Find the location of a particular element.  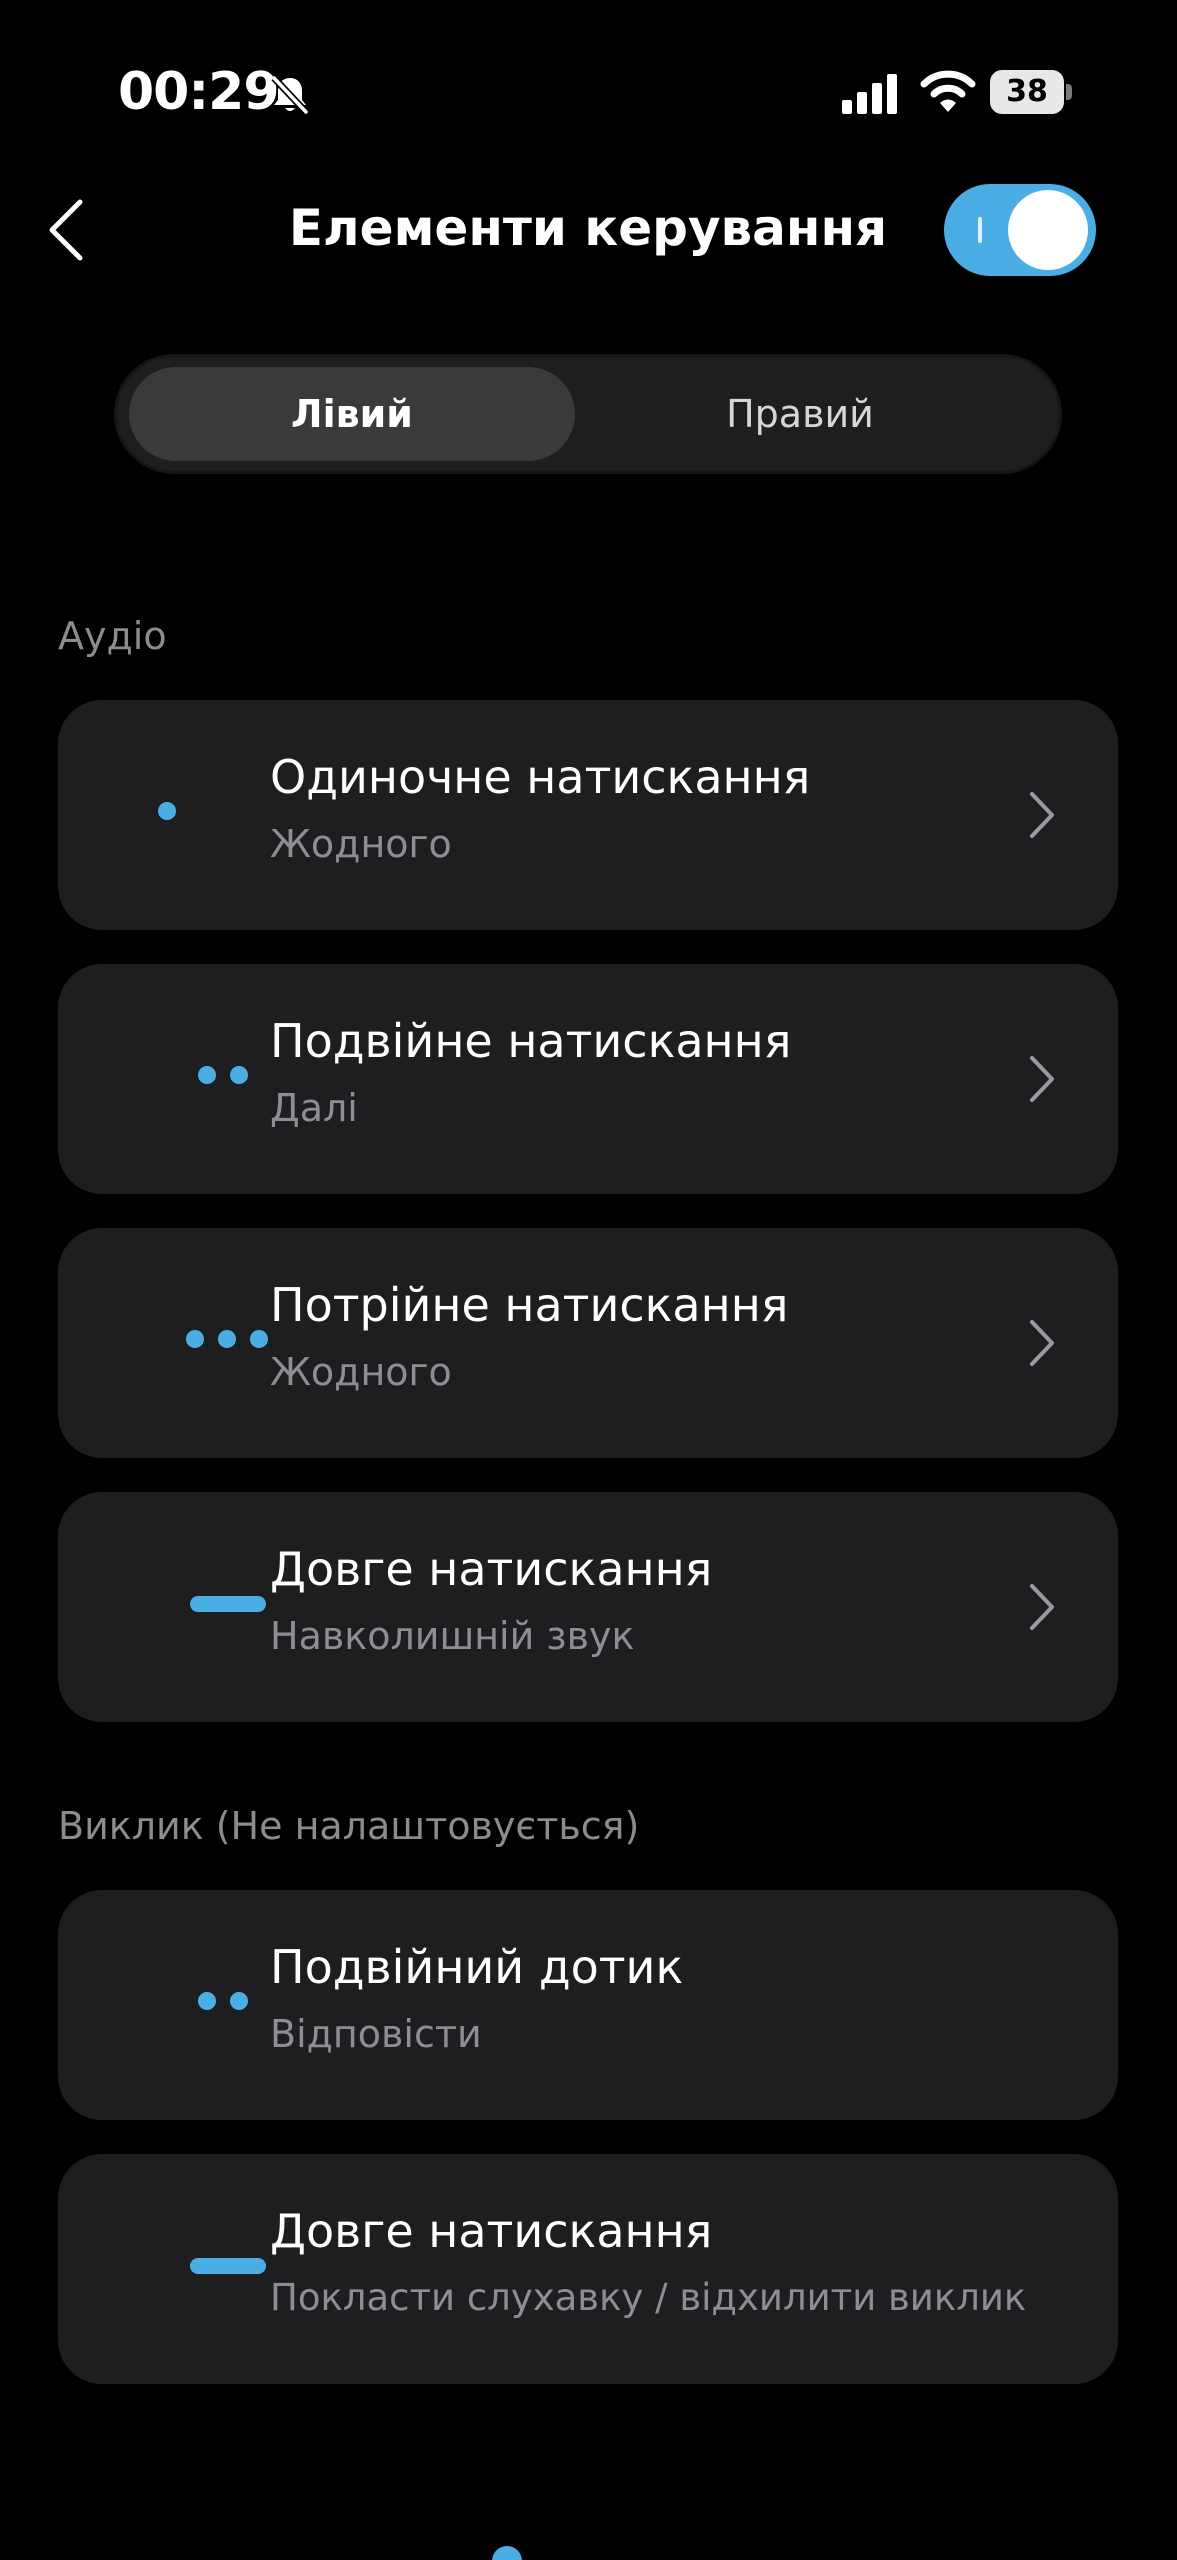

double-press-row: Подвійне натискання Далі is located at coordinates (588, 1079).